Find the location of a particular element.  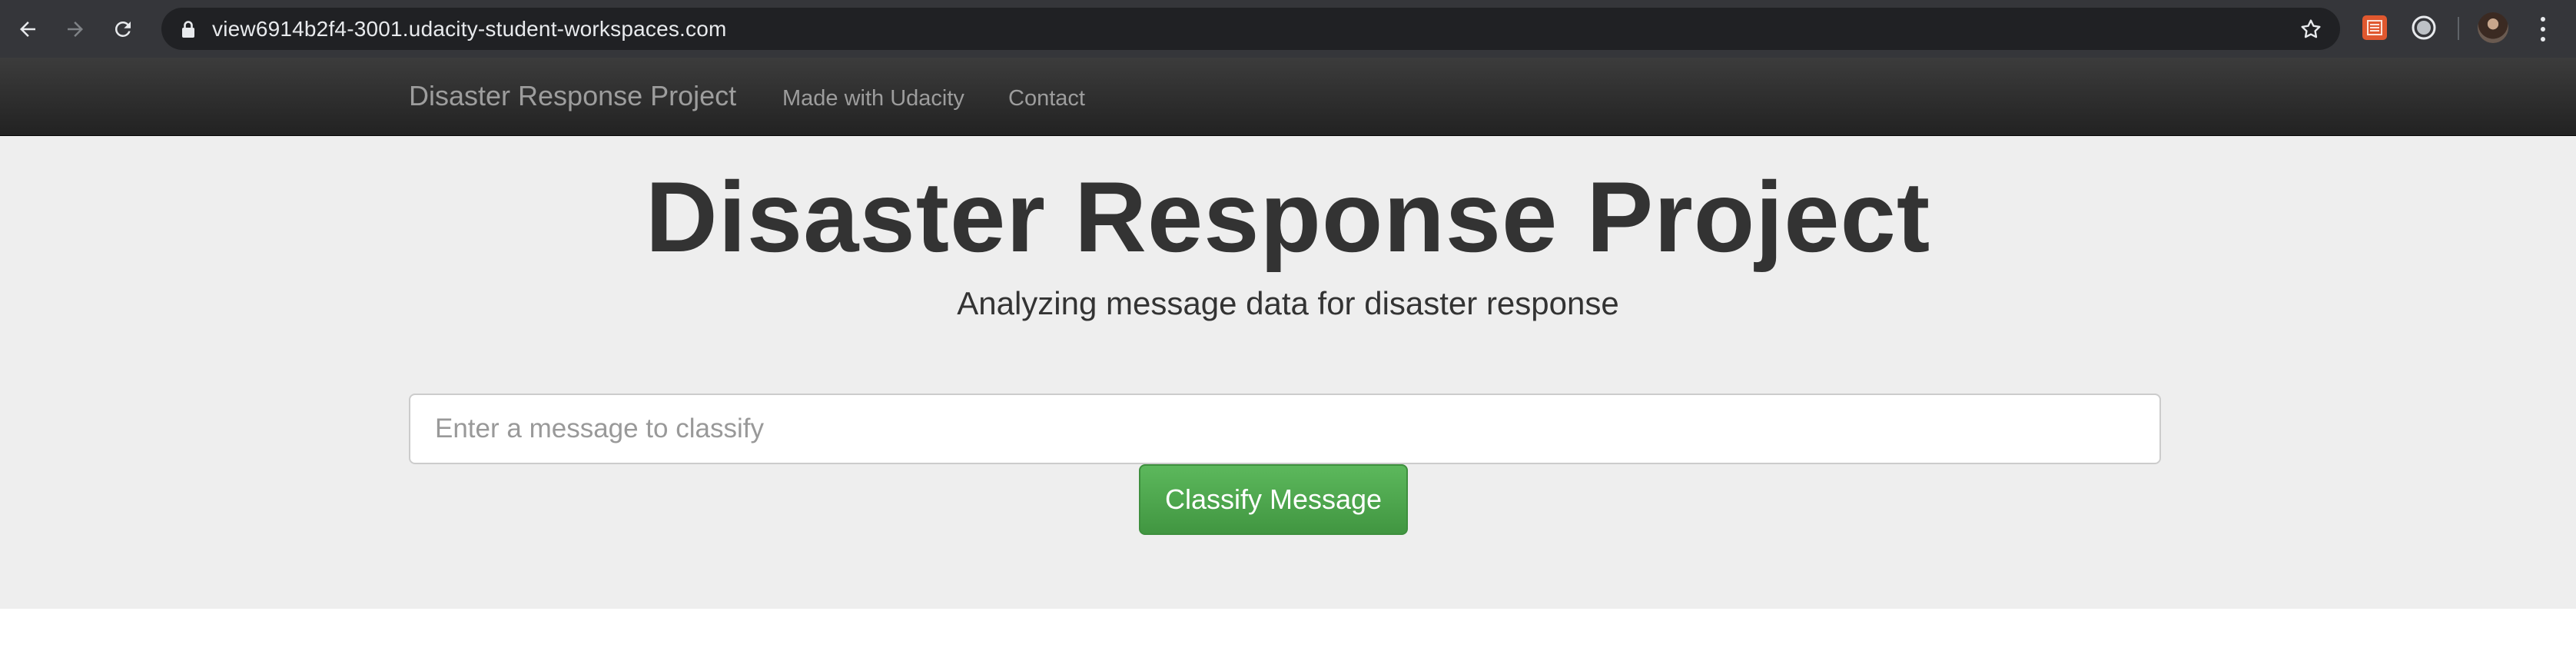

forward-arrow-icon is located at coordinates (75, 29).